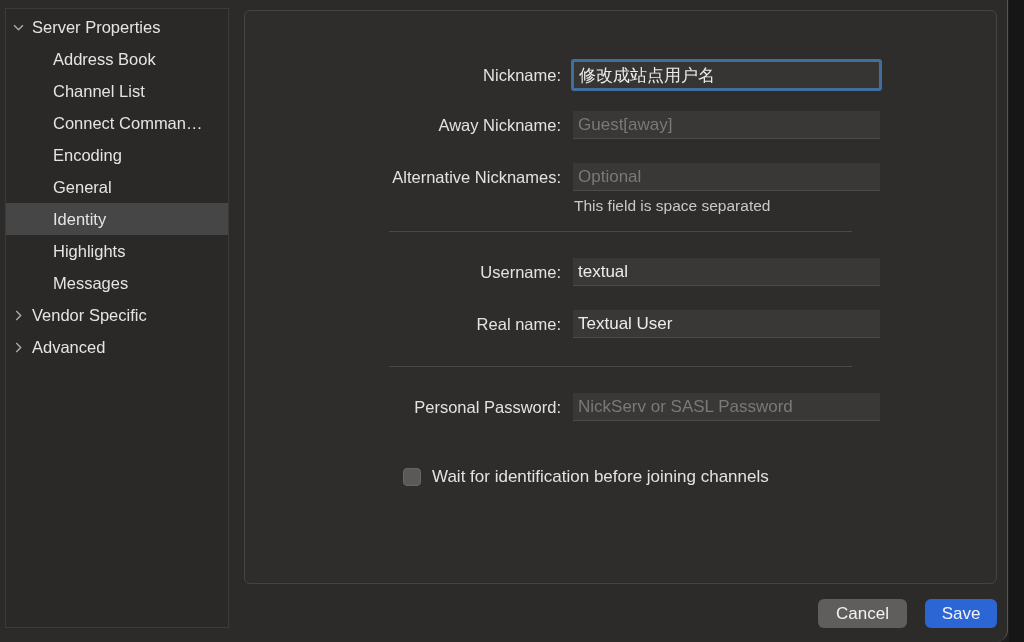 The width and height of the screenshot is (1024, 642). Describe the element at coordinates (412, 477) in the screenshot. I see `checkbox` at that location.